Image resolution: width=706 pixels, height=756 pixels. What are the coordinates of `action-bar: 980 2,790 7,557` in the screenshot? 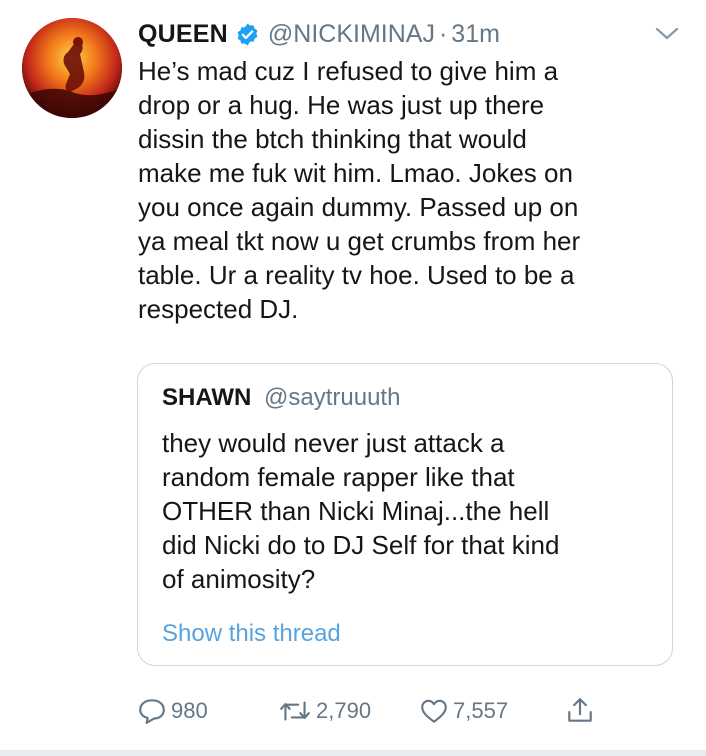 It's located at (353, 711).